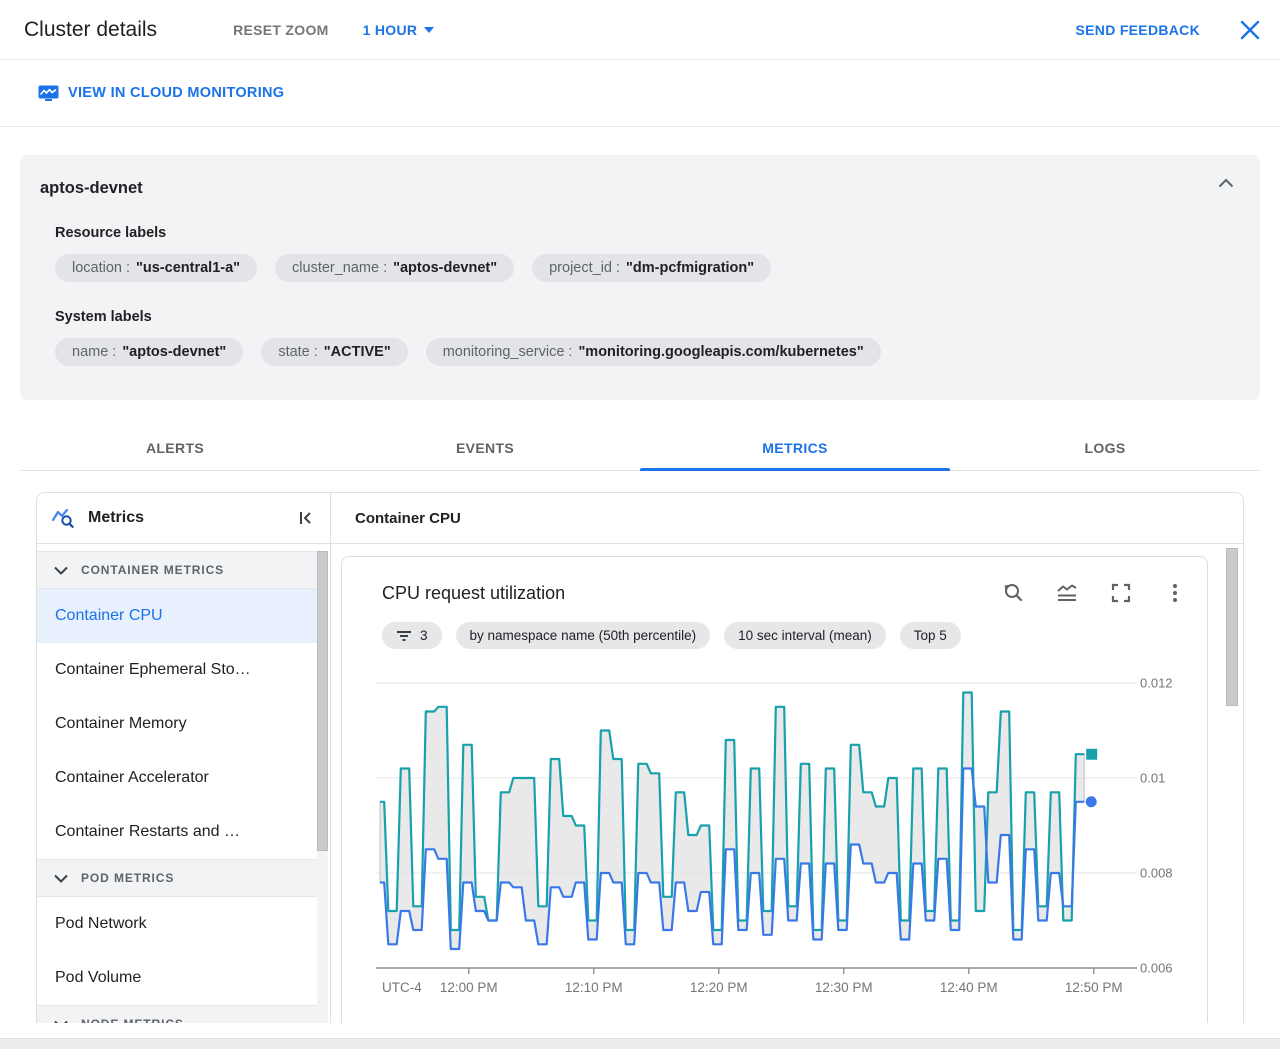 The height and width of the screenshot is (1049, 1280). I want to click on zoom-reset-icon, so click(1013, 593).